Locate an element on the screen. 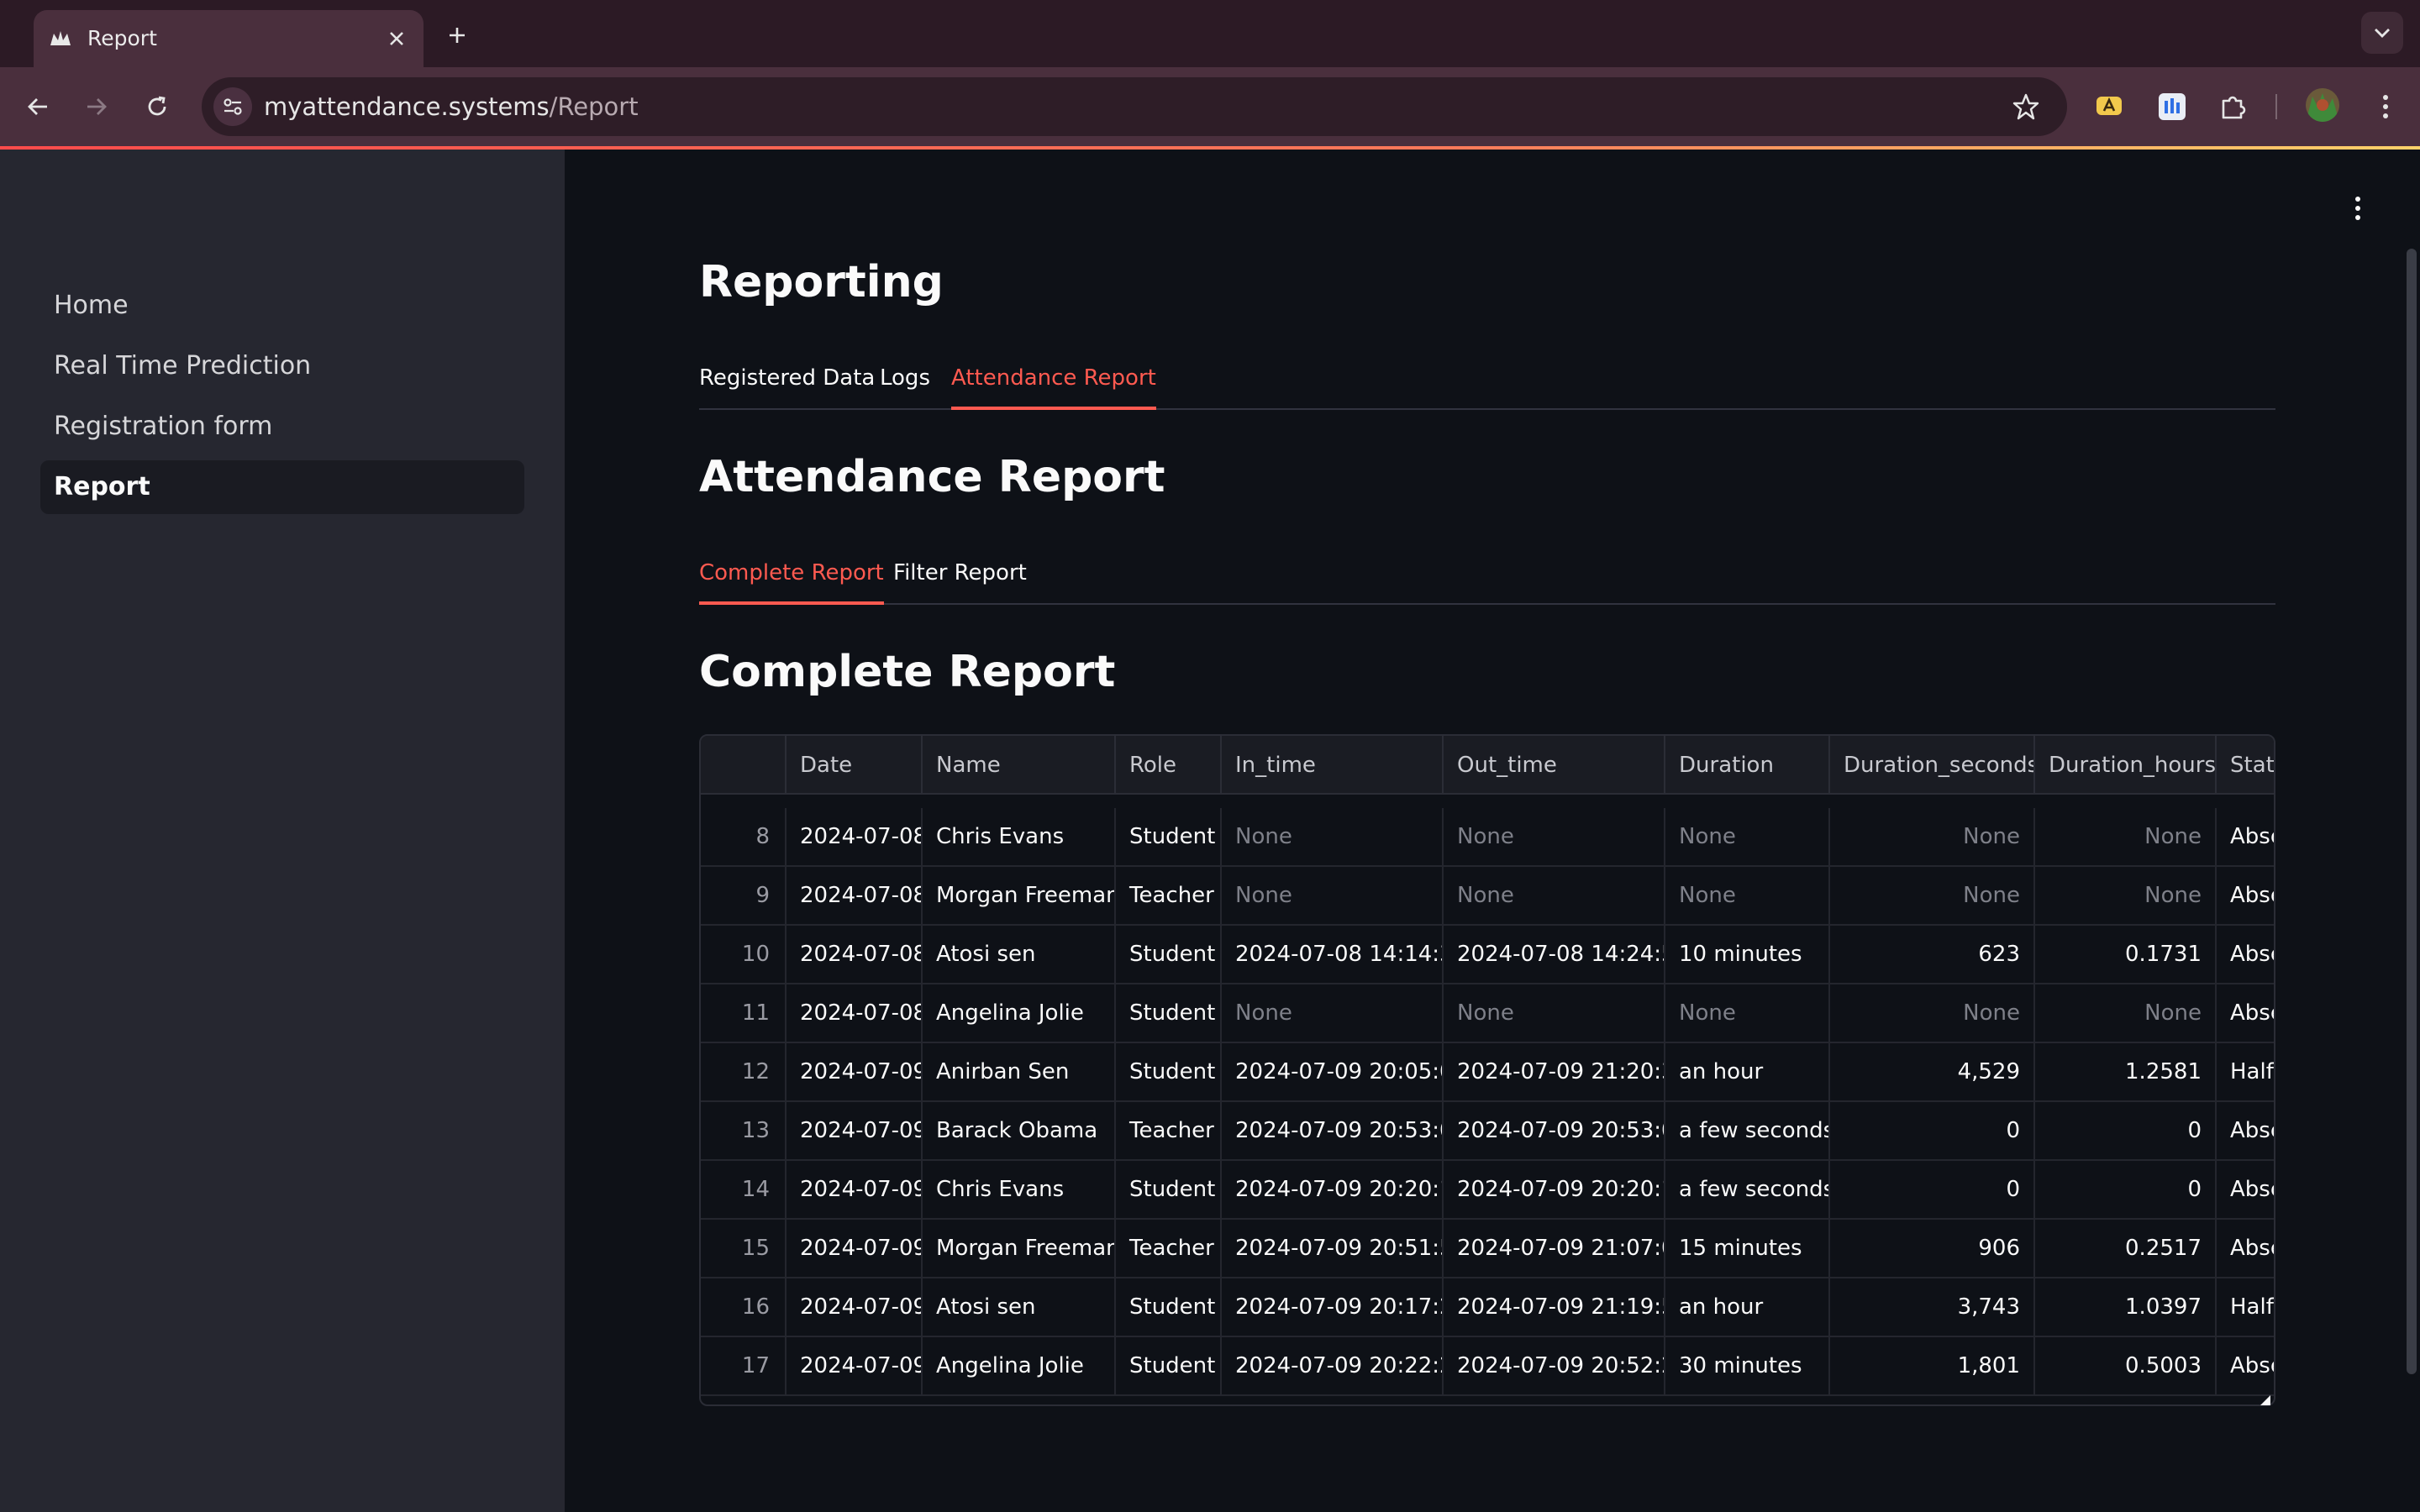 The image size is (2420, 1512). tab-registered-data: Registered Data is located at coordinates (787, 378).